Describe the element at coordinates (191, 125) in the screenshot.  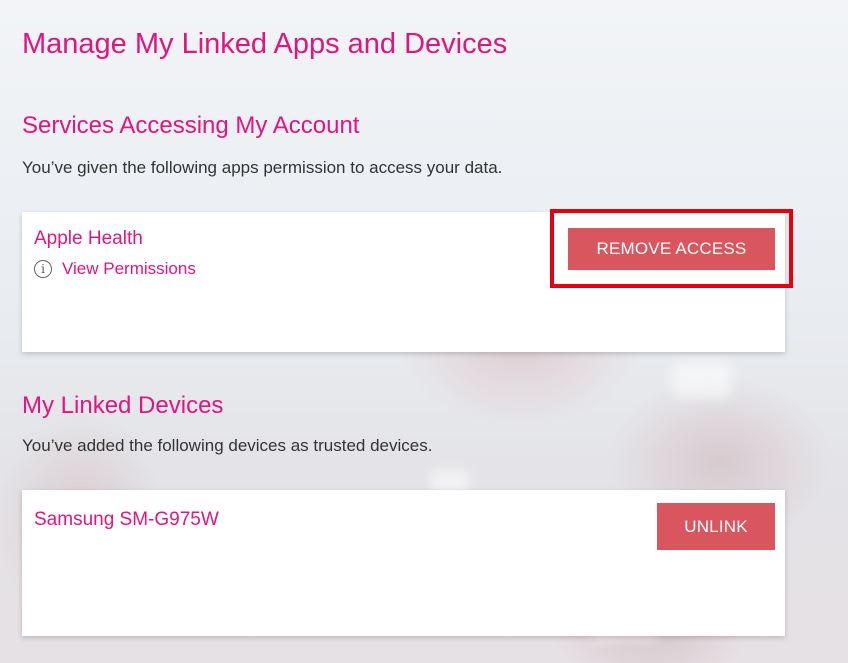
I see `services-section-title: Services Accessing My Account` at that location.